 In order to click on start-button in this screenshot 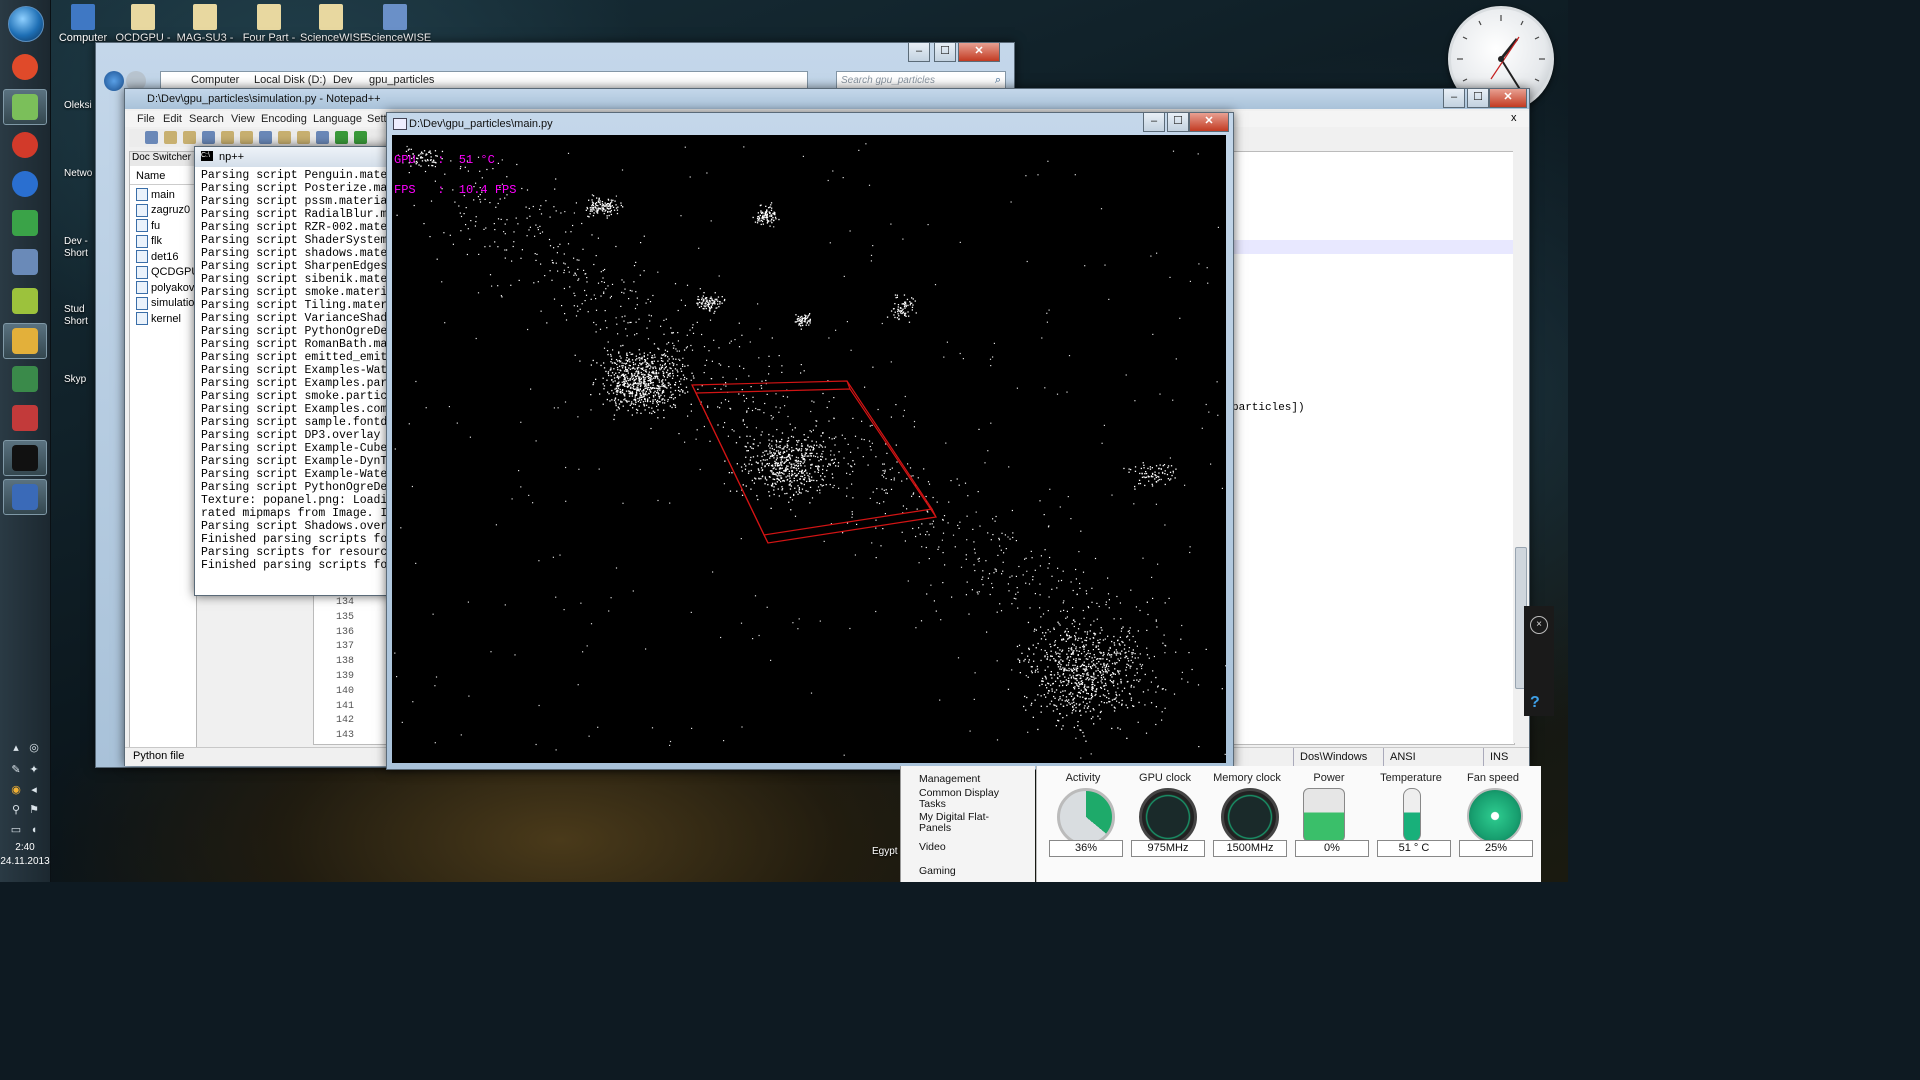, I will do `click(26, 24)`.